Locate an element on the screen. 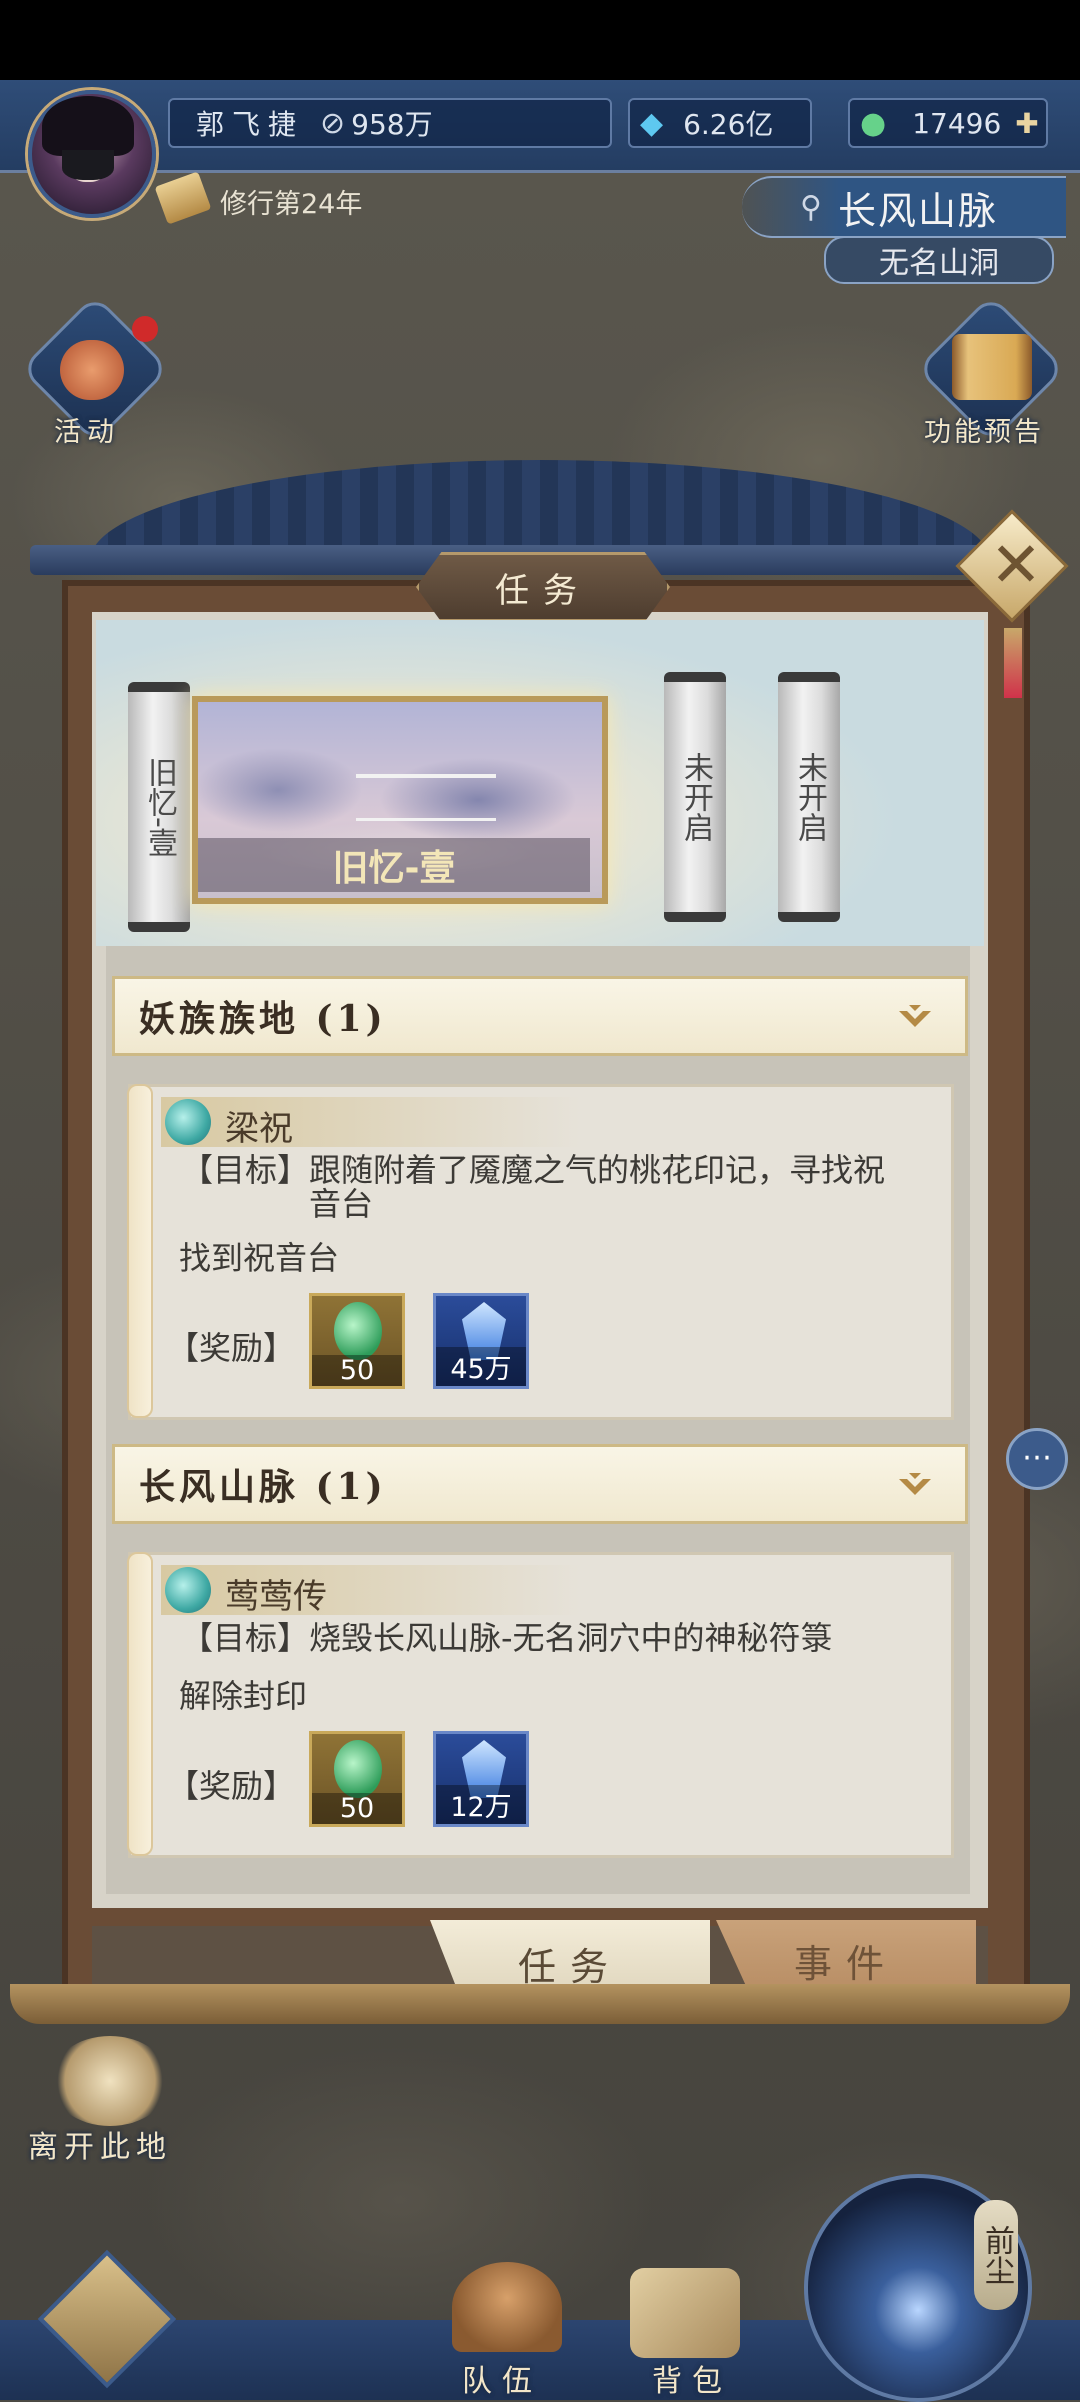 This screenshot has width=1080, height=2402. chapter-scroll-1-label: 旧忆-壹 is located at coordinates (159, 807).